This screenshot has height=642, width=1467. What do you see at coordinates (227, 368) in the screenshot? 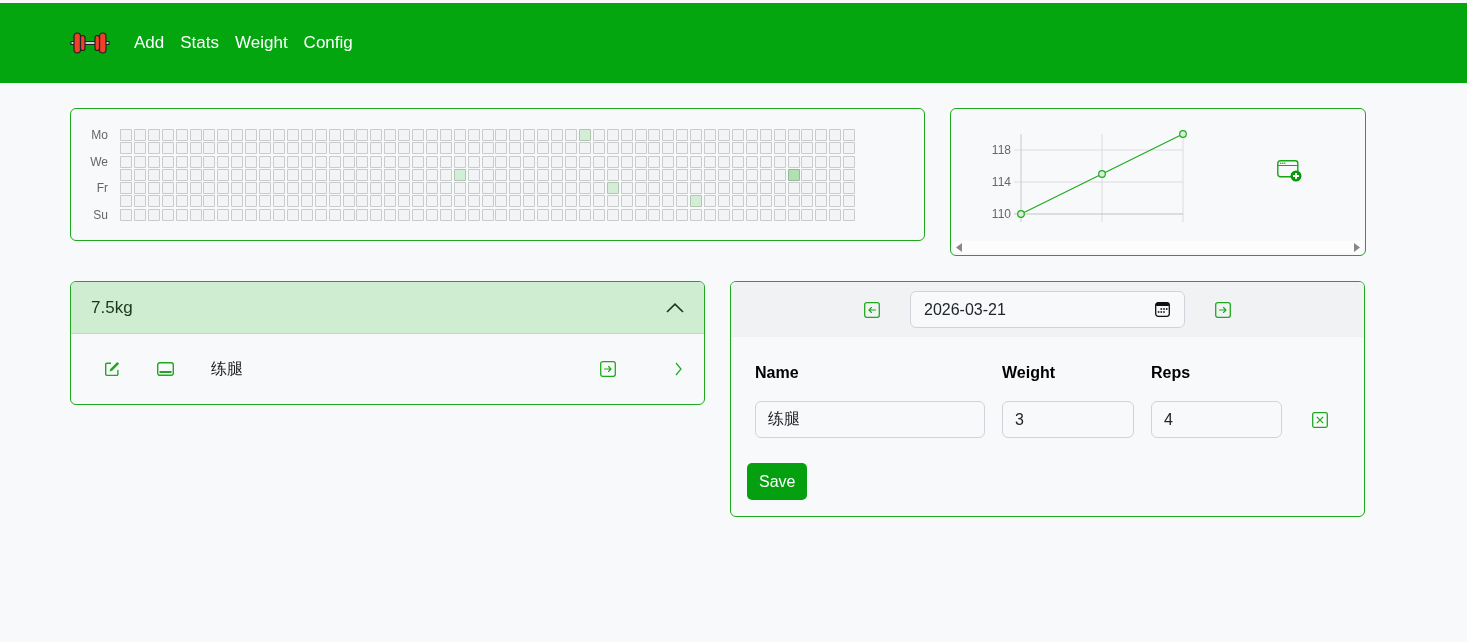
I see `exercise-name: 练腿` at bounding box center [227, 368].